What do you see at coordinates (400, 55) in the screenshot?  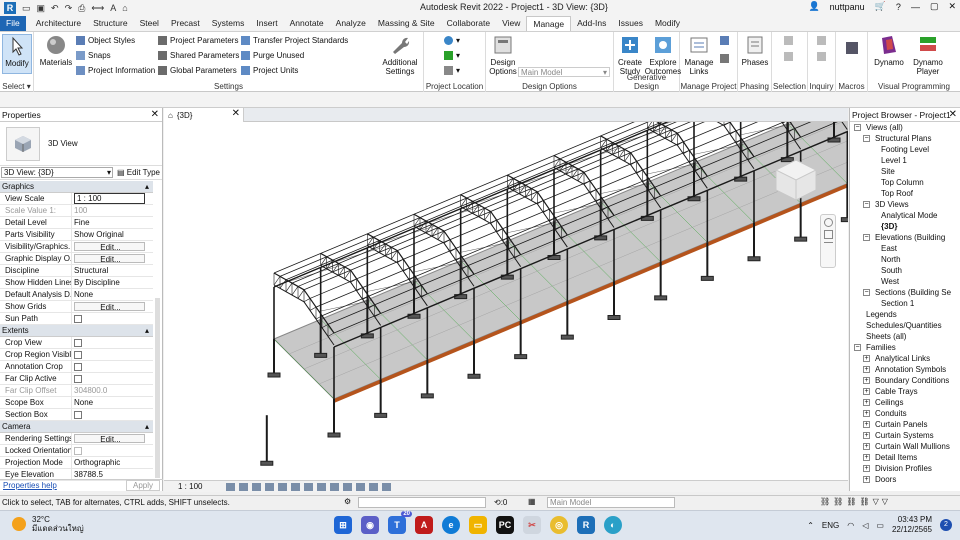 I see `additional-settings-button: Additional Settings` at bounding box center [400, 55].